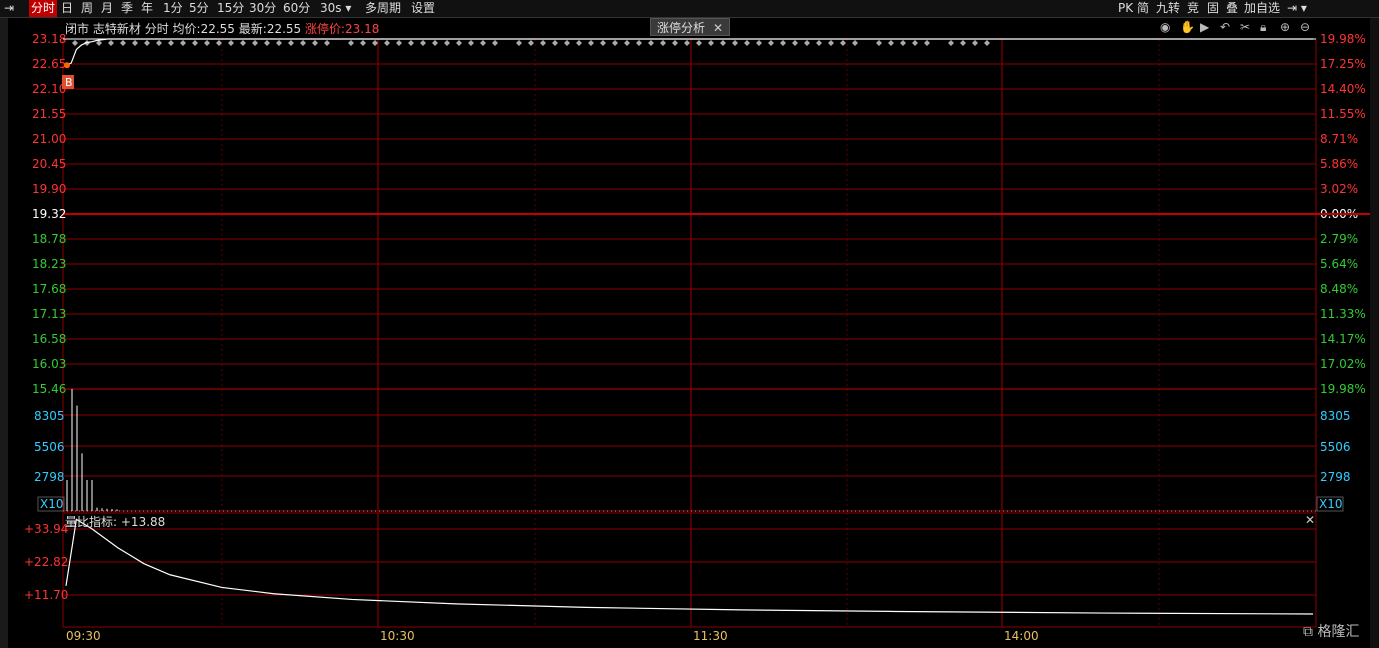 The width and height of the screenshot is (1379, 648). Describe the element at coordinates (230, 8) in the screenshot. I see `toolbar-item-8: 15分` at that location.